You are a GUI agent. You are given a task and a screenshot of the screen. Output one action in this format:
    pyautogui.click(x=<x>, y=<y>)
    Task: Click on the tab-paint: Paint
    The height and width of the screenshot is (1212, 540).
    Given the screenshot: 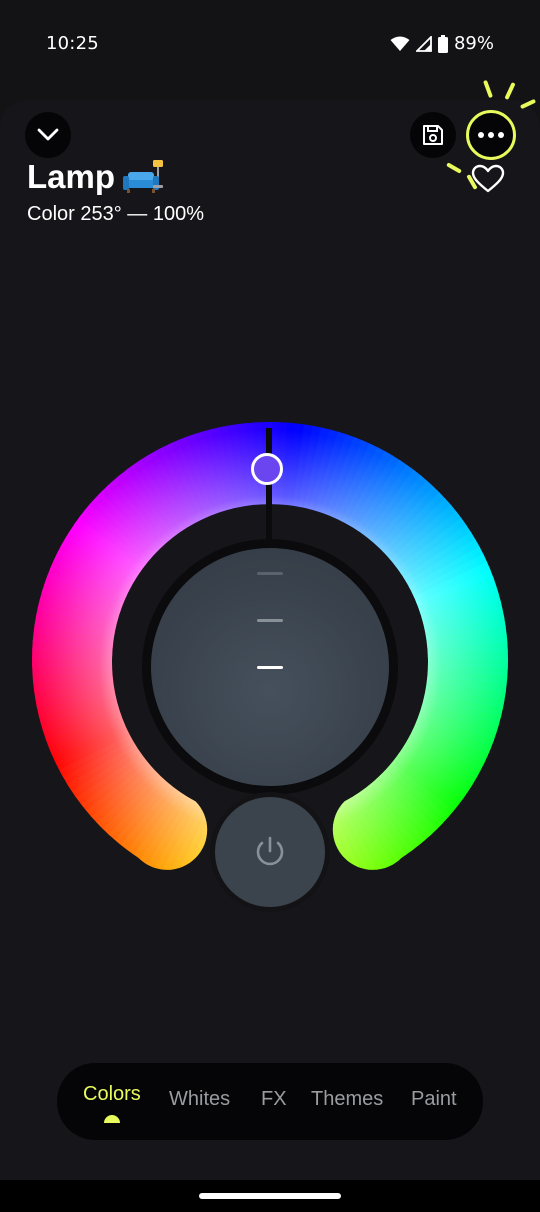 What is the action you would take?
    pyautogui.click(x=434, y=1101)
    